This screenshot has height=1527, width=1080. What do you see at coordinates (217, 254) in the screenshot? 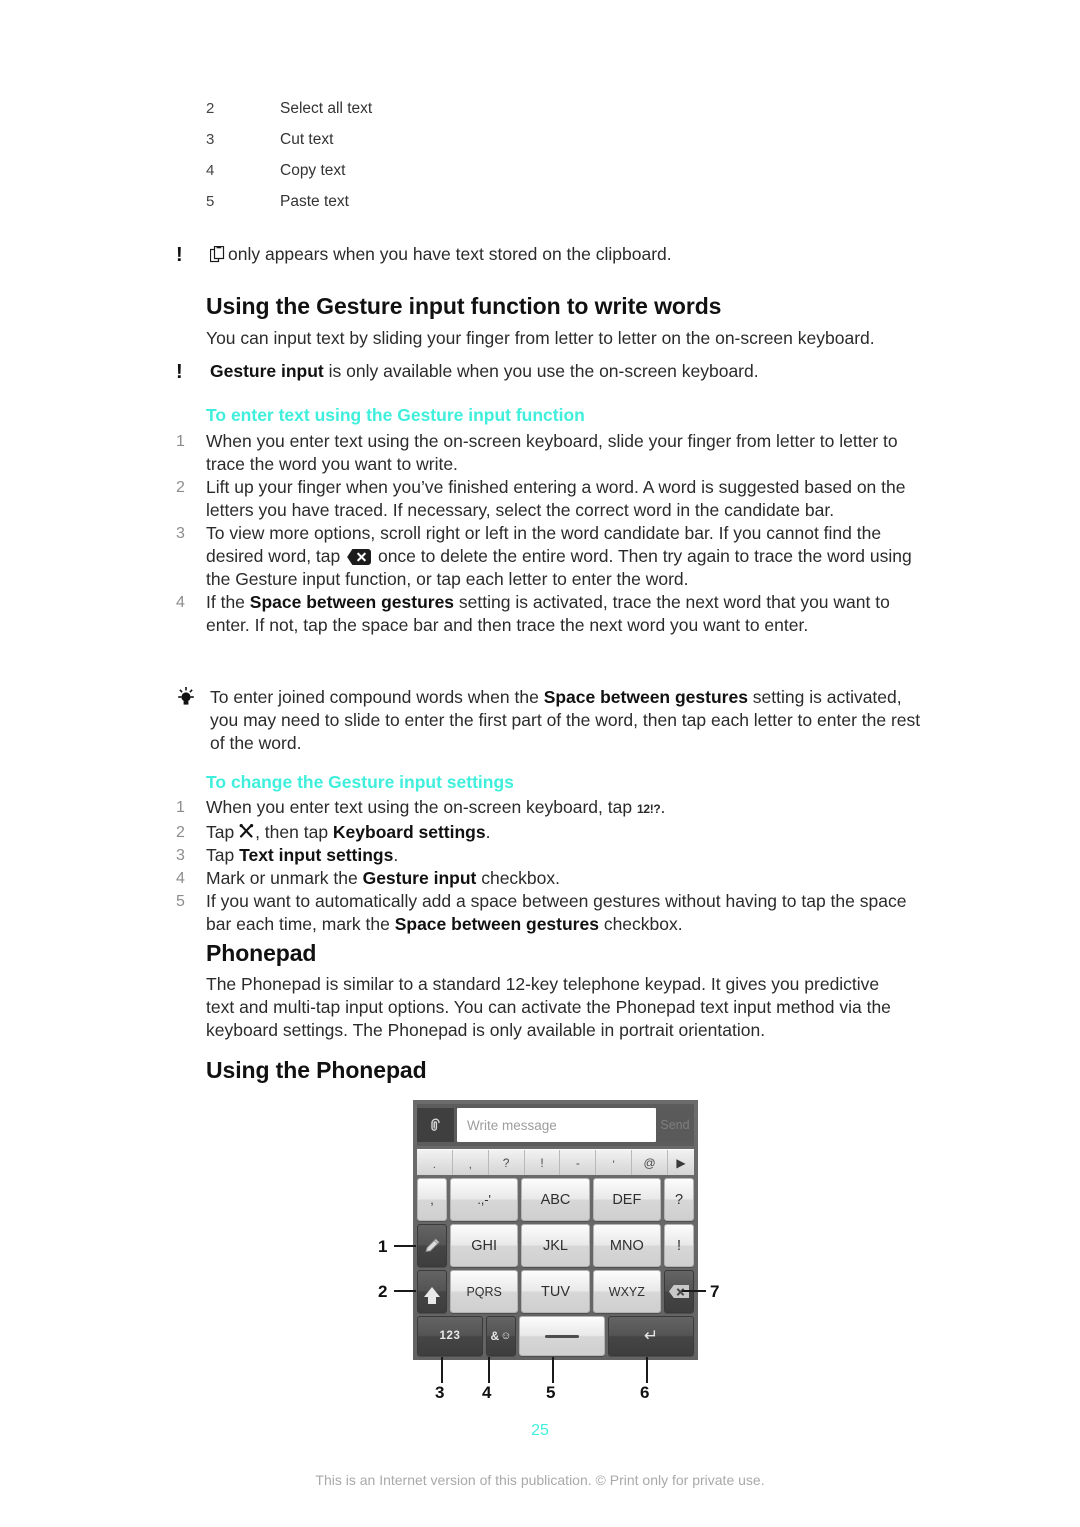
I see `clipboard-icon` at bounding box center [217, 254].